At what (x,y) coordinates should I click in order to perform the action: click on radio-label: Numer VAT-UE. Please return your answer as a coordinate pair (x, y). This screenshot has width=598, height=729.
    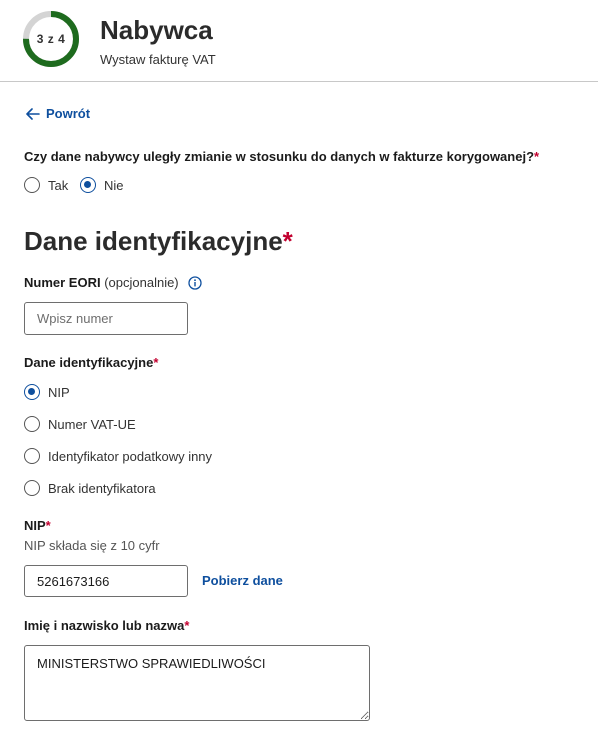
    Looking at the image, I should click on (92, 424).